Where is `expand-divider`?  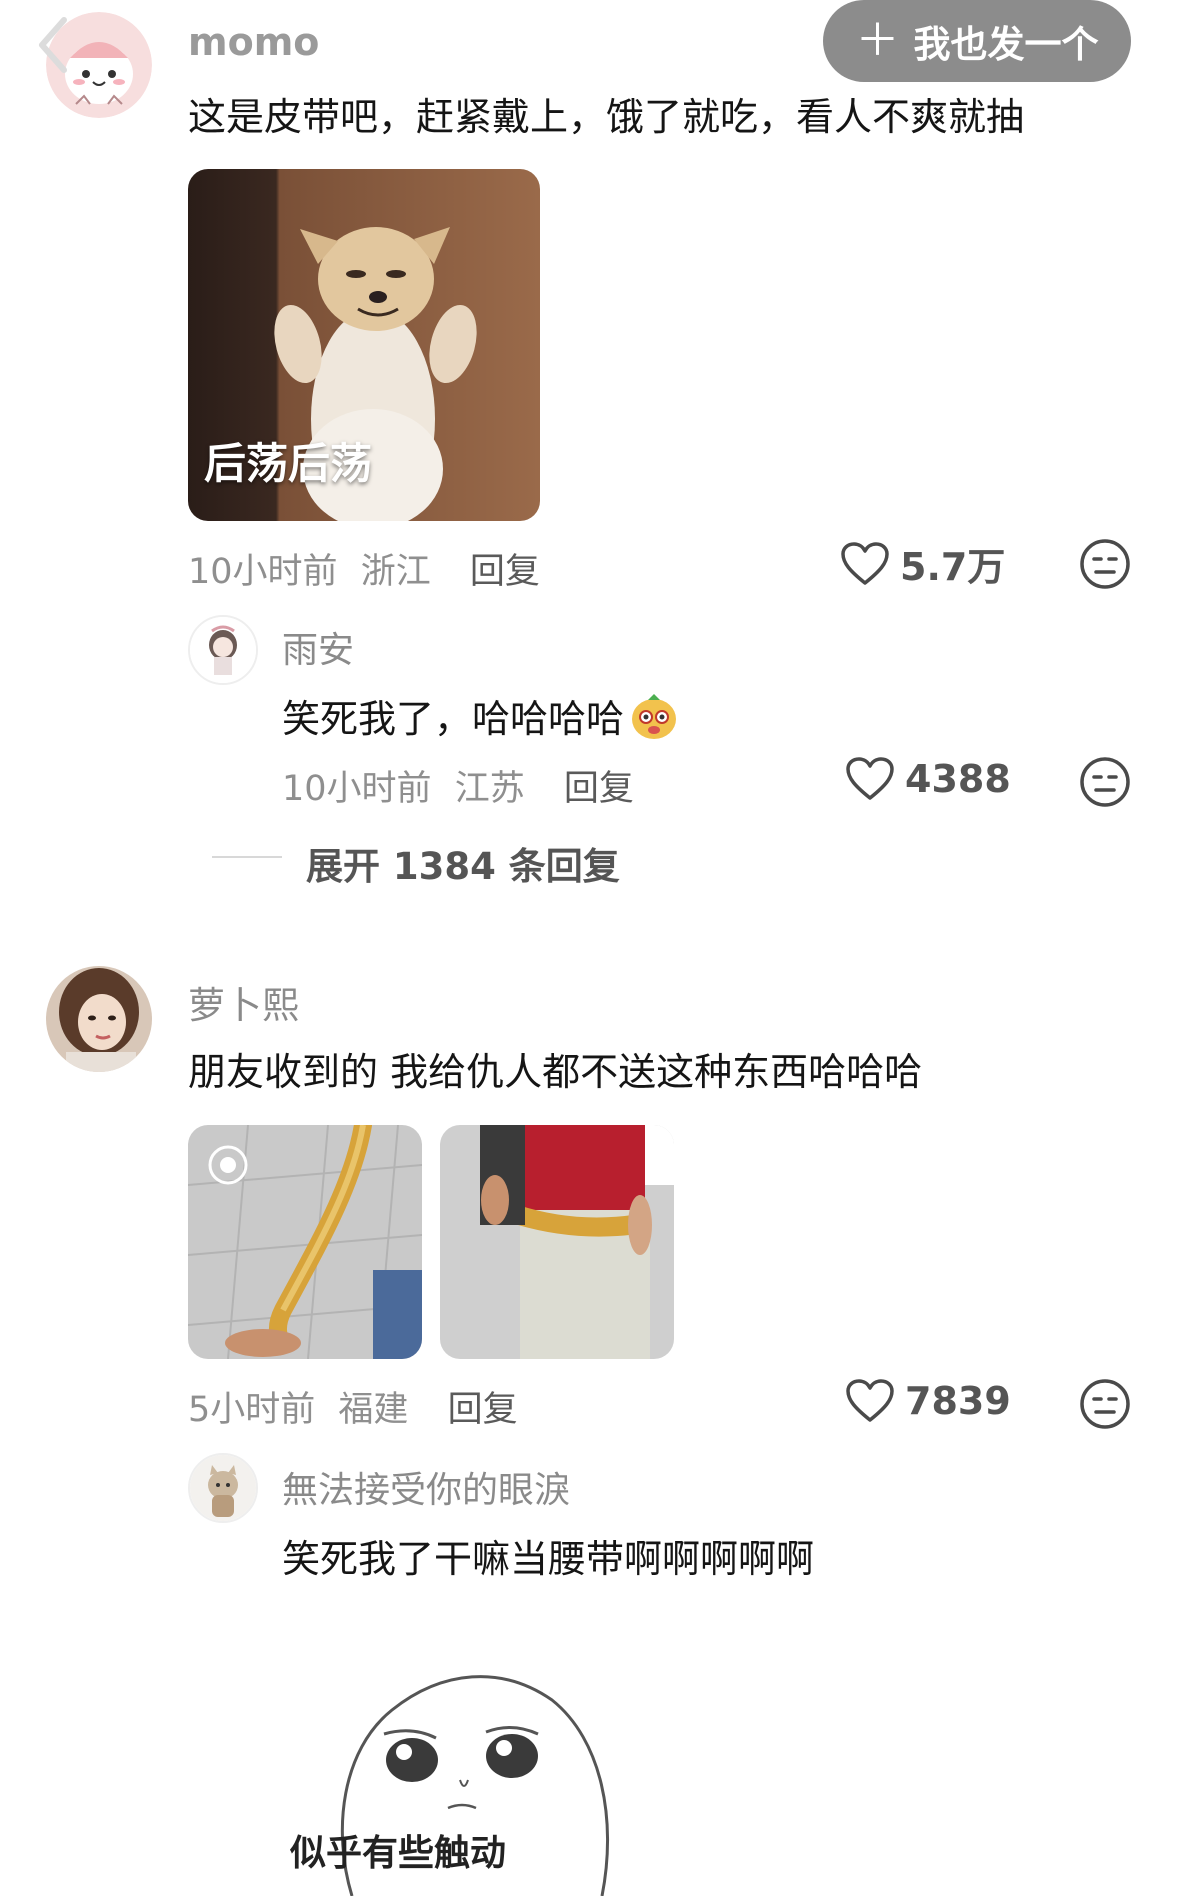
expand-divider is located at coordinates (247, 857).